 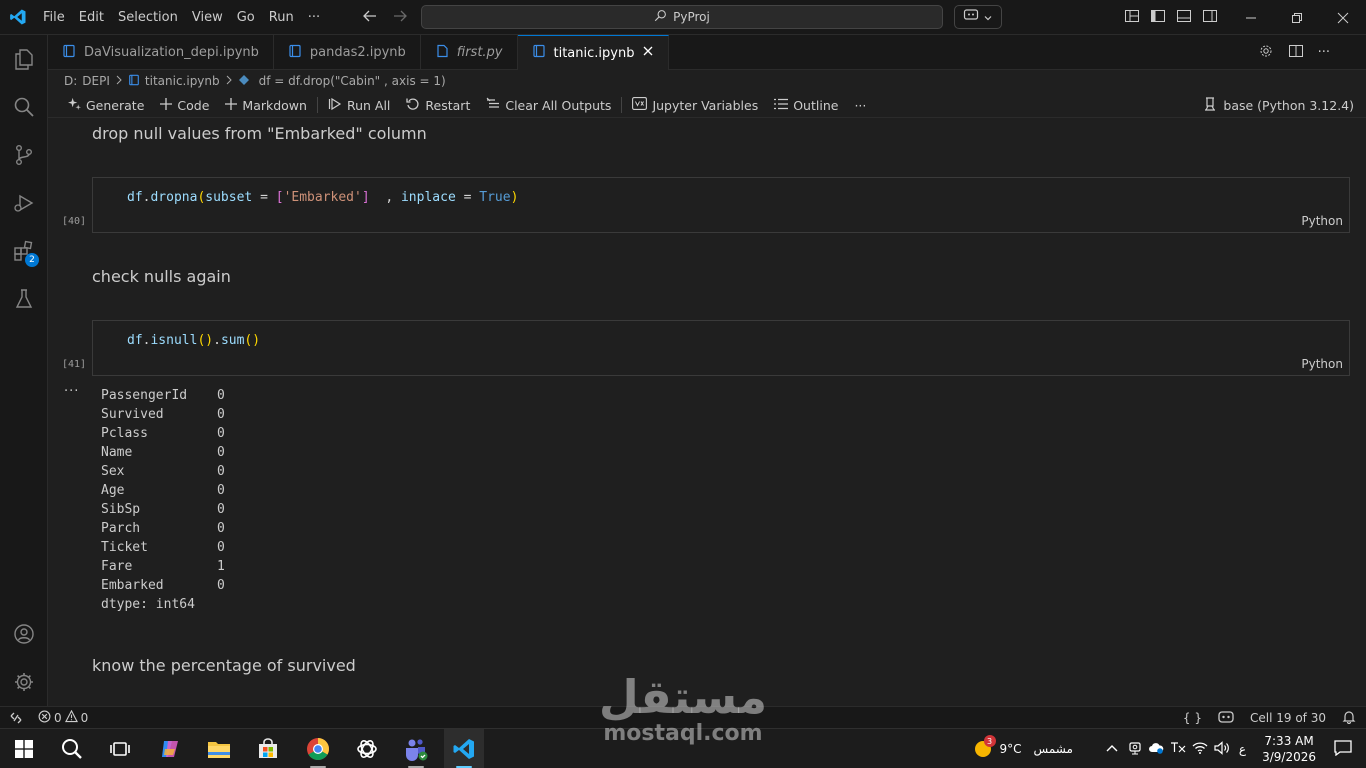 What do you see at coordinates (1349, 718) in the screenshot?
I see `notifications-bell-icon` at bounding box center [1349, 718].